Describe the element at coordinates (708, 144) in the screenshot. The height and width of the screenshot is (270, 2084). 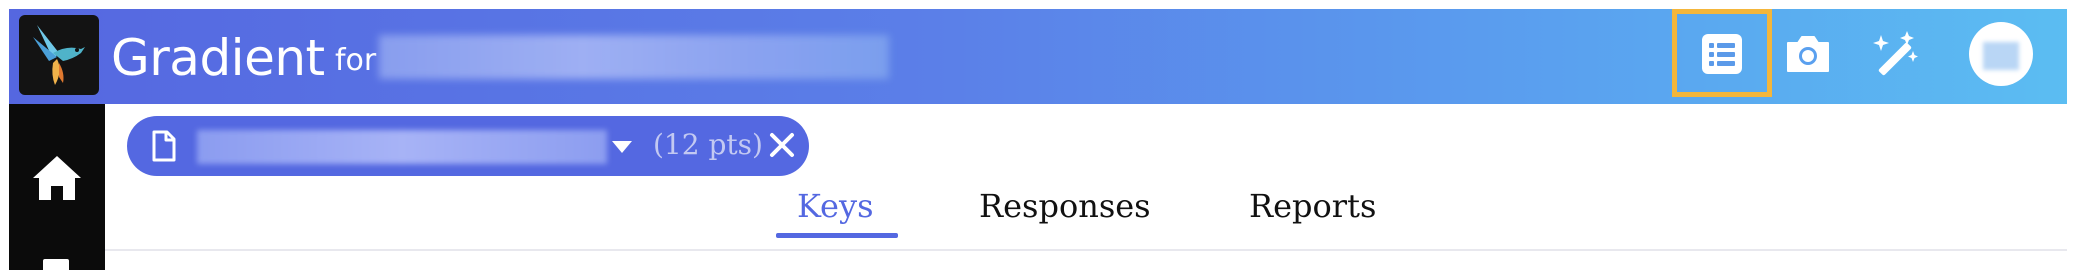
I see `points-label: (12 pts)` at that location.